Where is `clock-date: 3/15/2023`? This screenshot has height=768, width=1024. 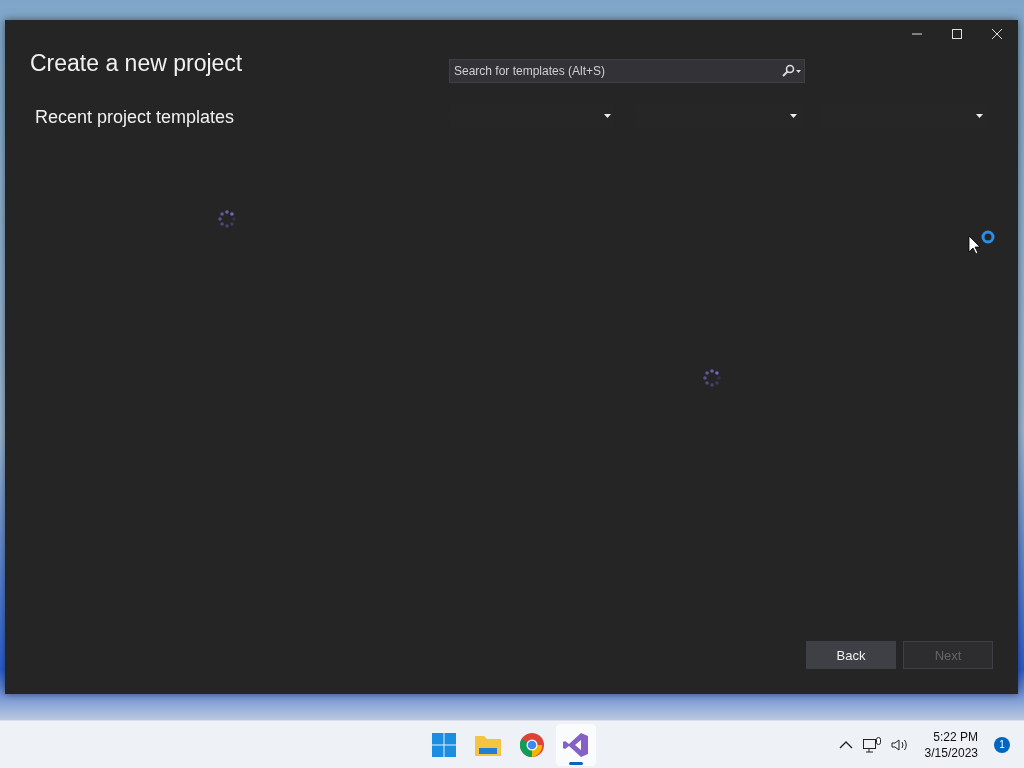
clock-date: 3/15/2023 is located at coordinates (951, 752).